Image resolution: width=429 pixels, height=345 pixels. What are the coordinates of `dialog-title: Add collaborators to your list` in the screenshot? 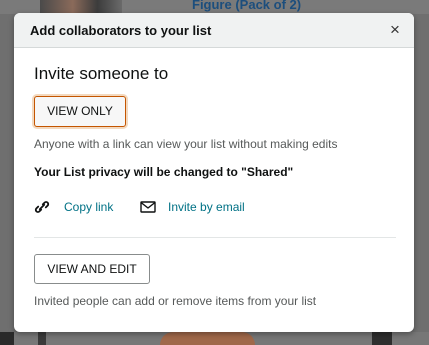 It's located at (121, 30).